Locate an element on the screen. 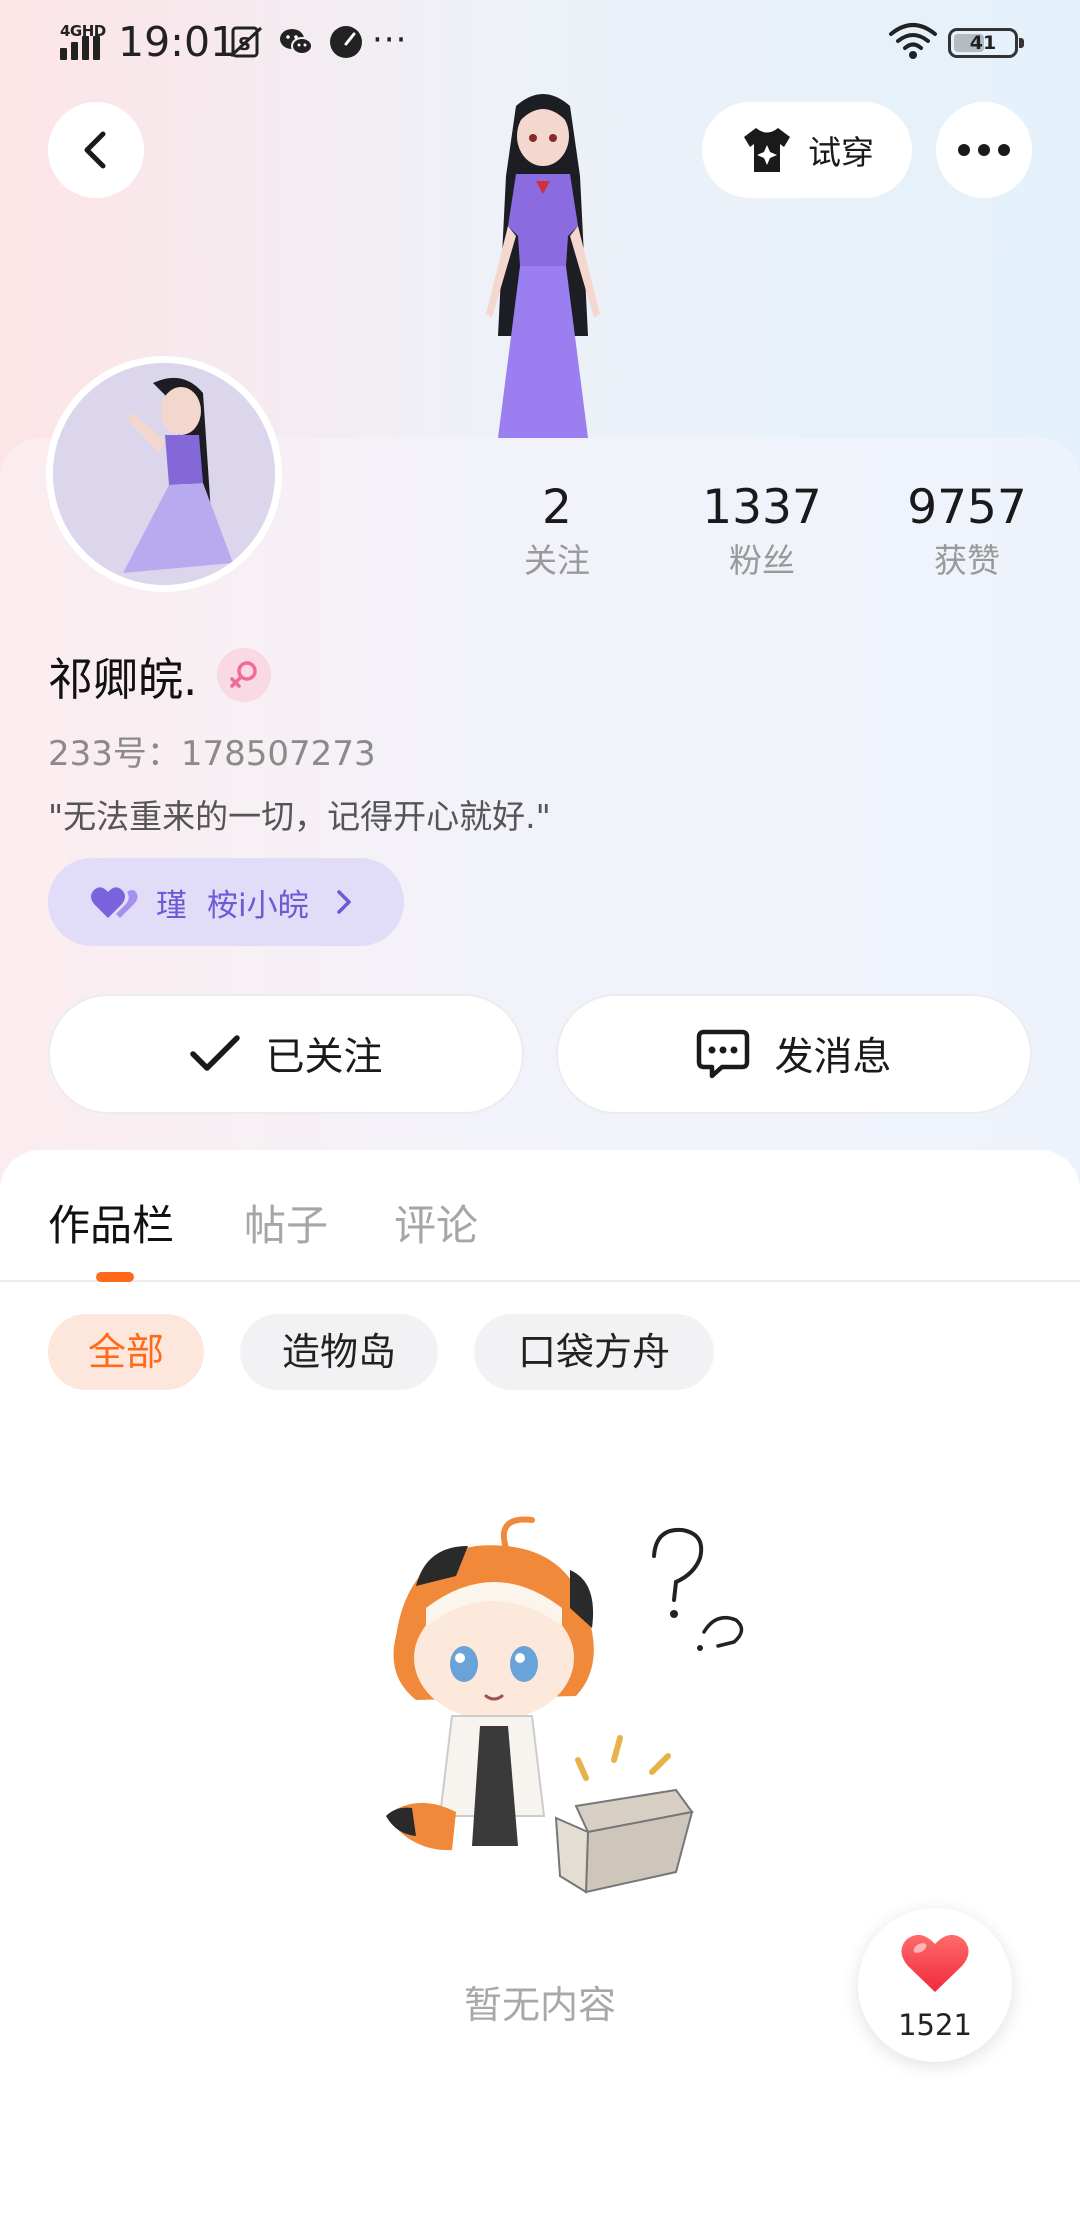  try-on-label: 试穿 is located at coordinates (841, 152).